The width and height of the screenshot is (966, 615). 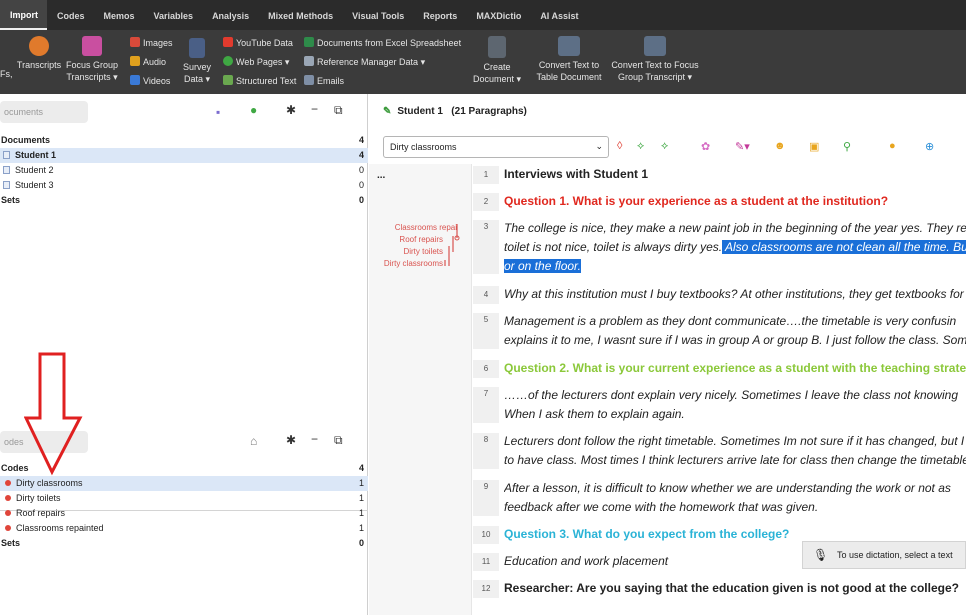 What do you see at coordinates (497, 60) in the screenshot?
I see `create-document-button: Create Document ▾` at bounding box center [497, 60].